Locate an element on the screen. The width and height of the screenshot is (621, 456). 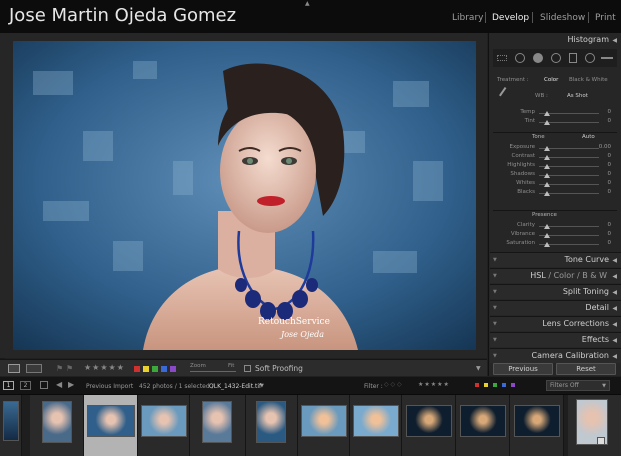
filename: OLK_1432-Edit.tif is located at coordinates (235, 386).